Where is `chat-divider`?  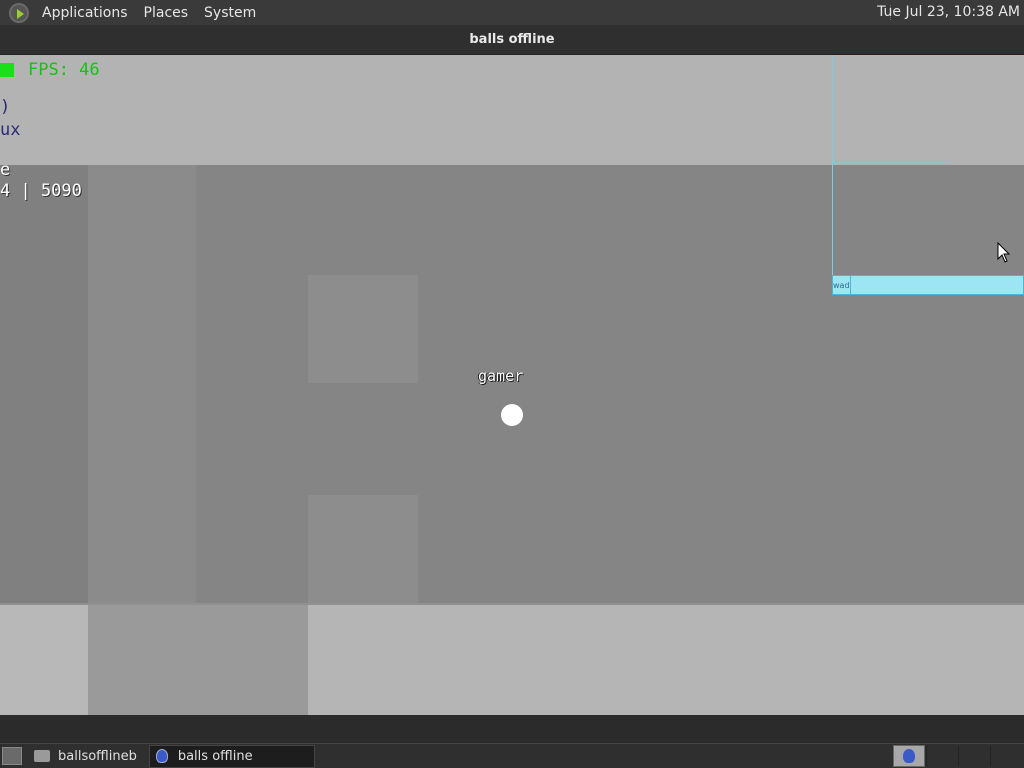
chat-divider is located at coordinates (891, 162).